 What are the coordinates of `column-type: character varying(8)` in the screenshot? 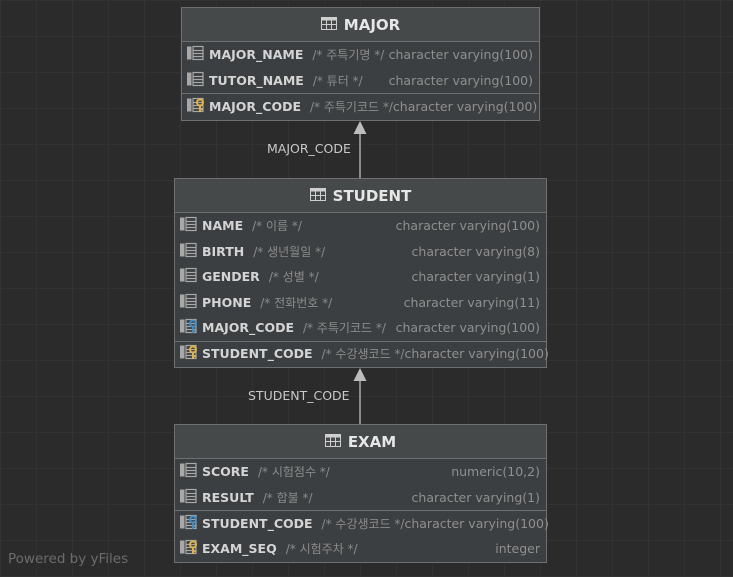 It's located at (475, 251).